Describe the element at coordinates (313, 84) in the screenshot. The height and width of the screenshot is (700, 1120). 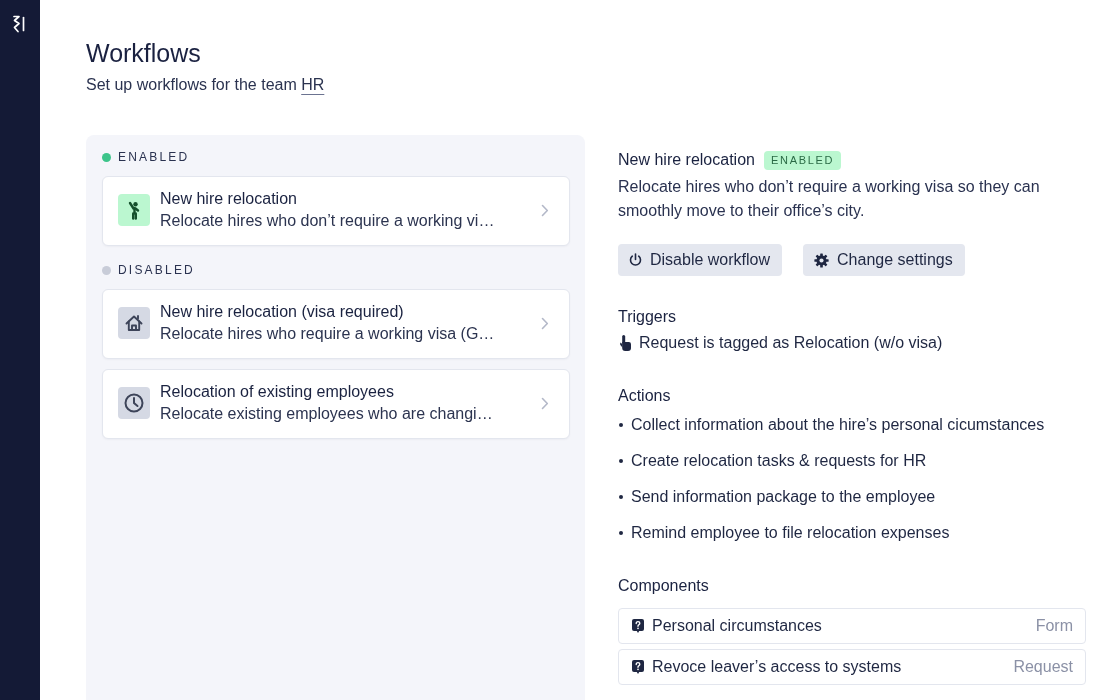
I see `team-link: HR` at that location.